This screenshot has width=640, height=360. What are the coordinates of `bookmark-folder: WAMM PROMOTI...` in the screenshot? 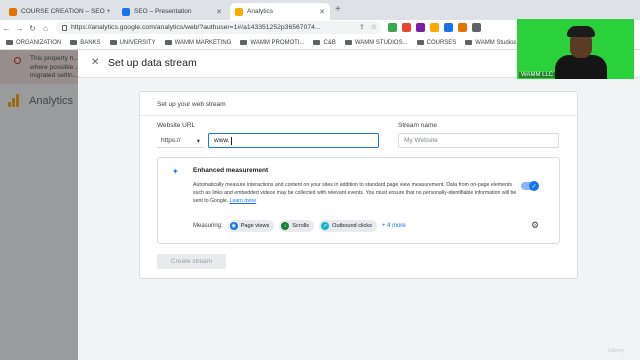 It's located at (272, 43).